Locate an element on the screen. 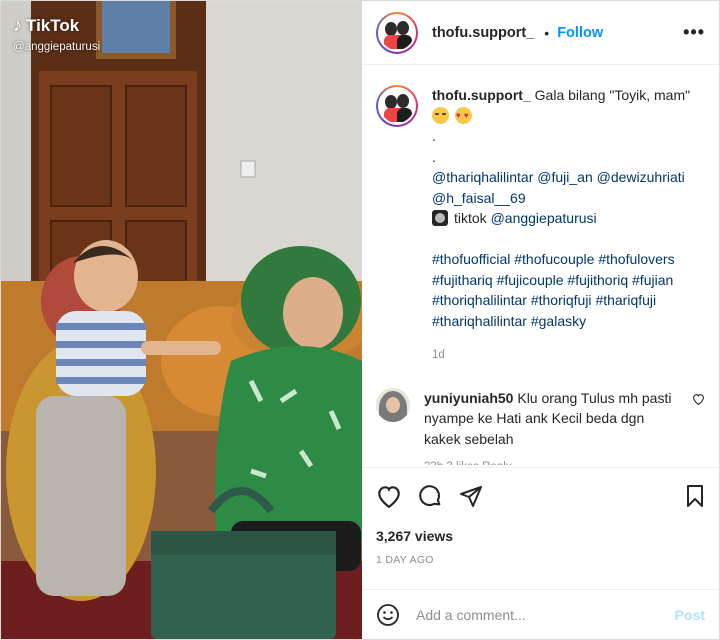 Image resolution: width=720 pixels, height=640 pixels. comment-bubble-icon is located at coordinates (430, 496).